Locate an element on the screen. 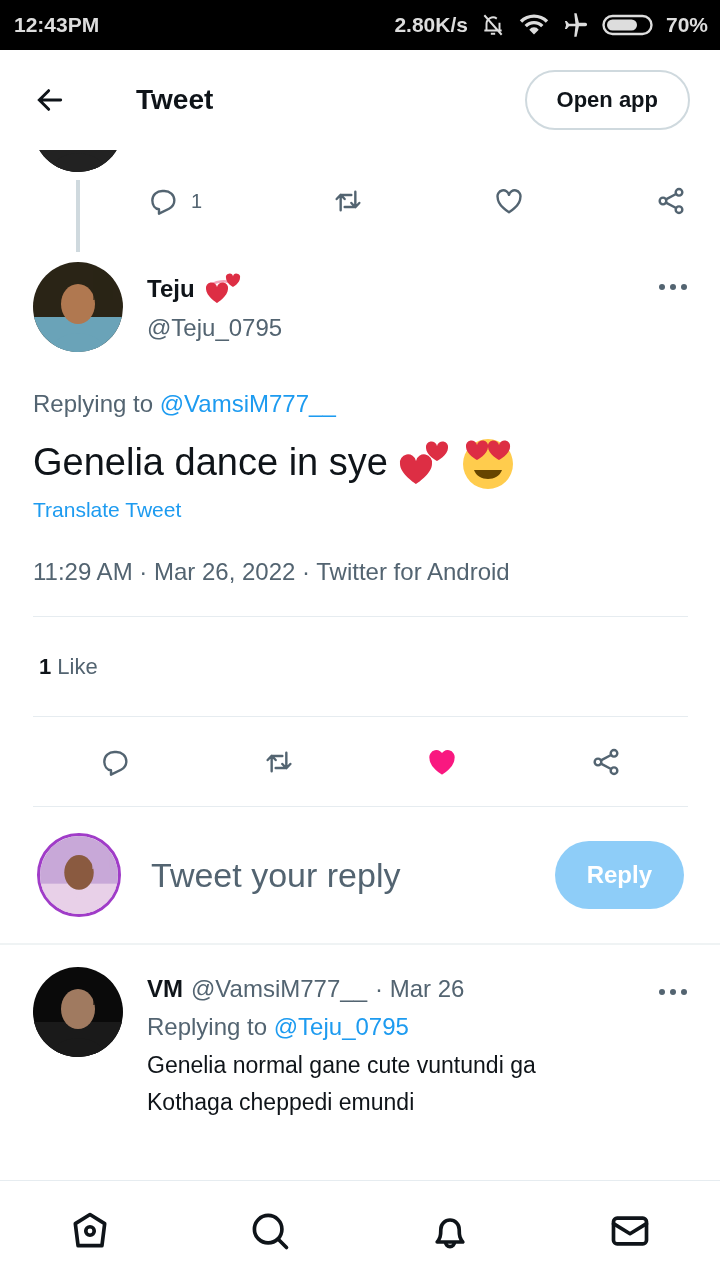 This screenshot has height=1280, width=720. tweet-timestamp: 11:29 AM · Mar 26, 2022 · Twitter for Android is located at coordinates (360, 587).